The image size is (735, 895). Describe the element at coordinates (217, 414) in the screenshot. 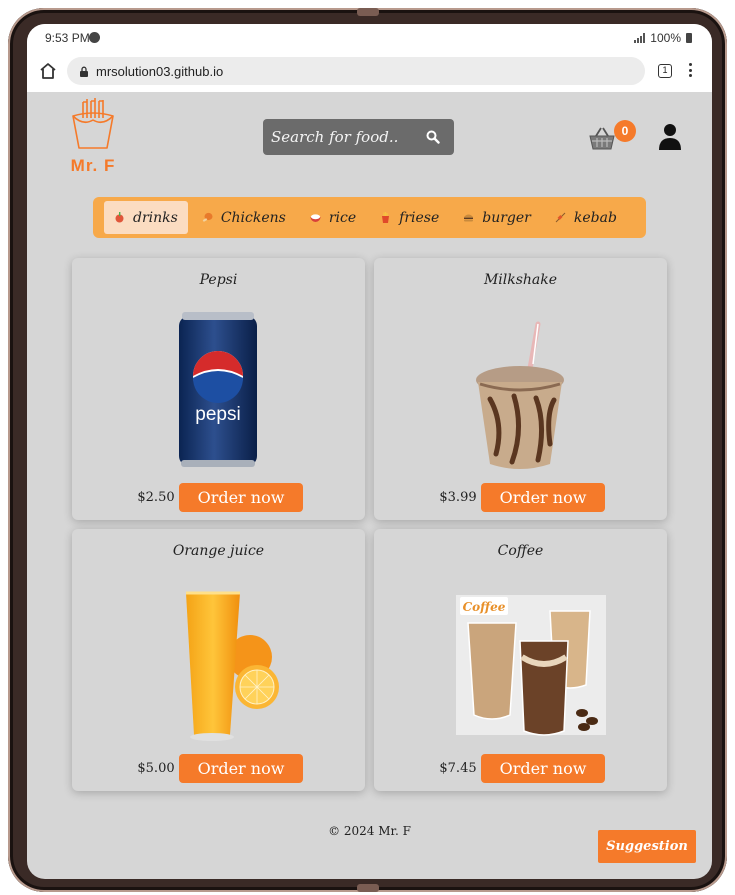

I see `svg-text: pepsi` at that location.